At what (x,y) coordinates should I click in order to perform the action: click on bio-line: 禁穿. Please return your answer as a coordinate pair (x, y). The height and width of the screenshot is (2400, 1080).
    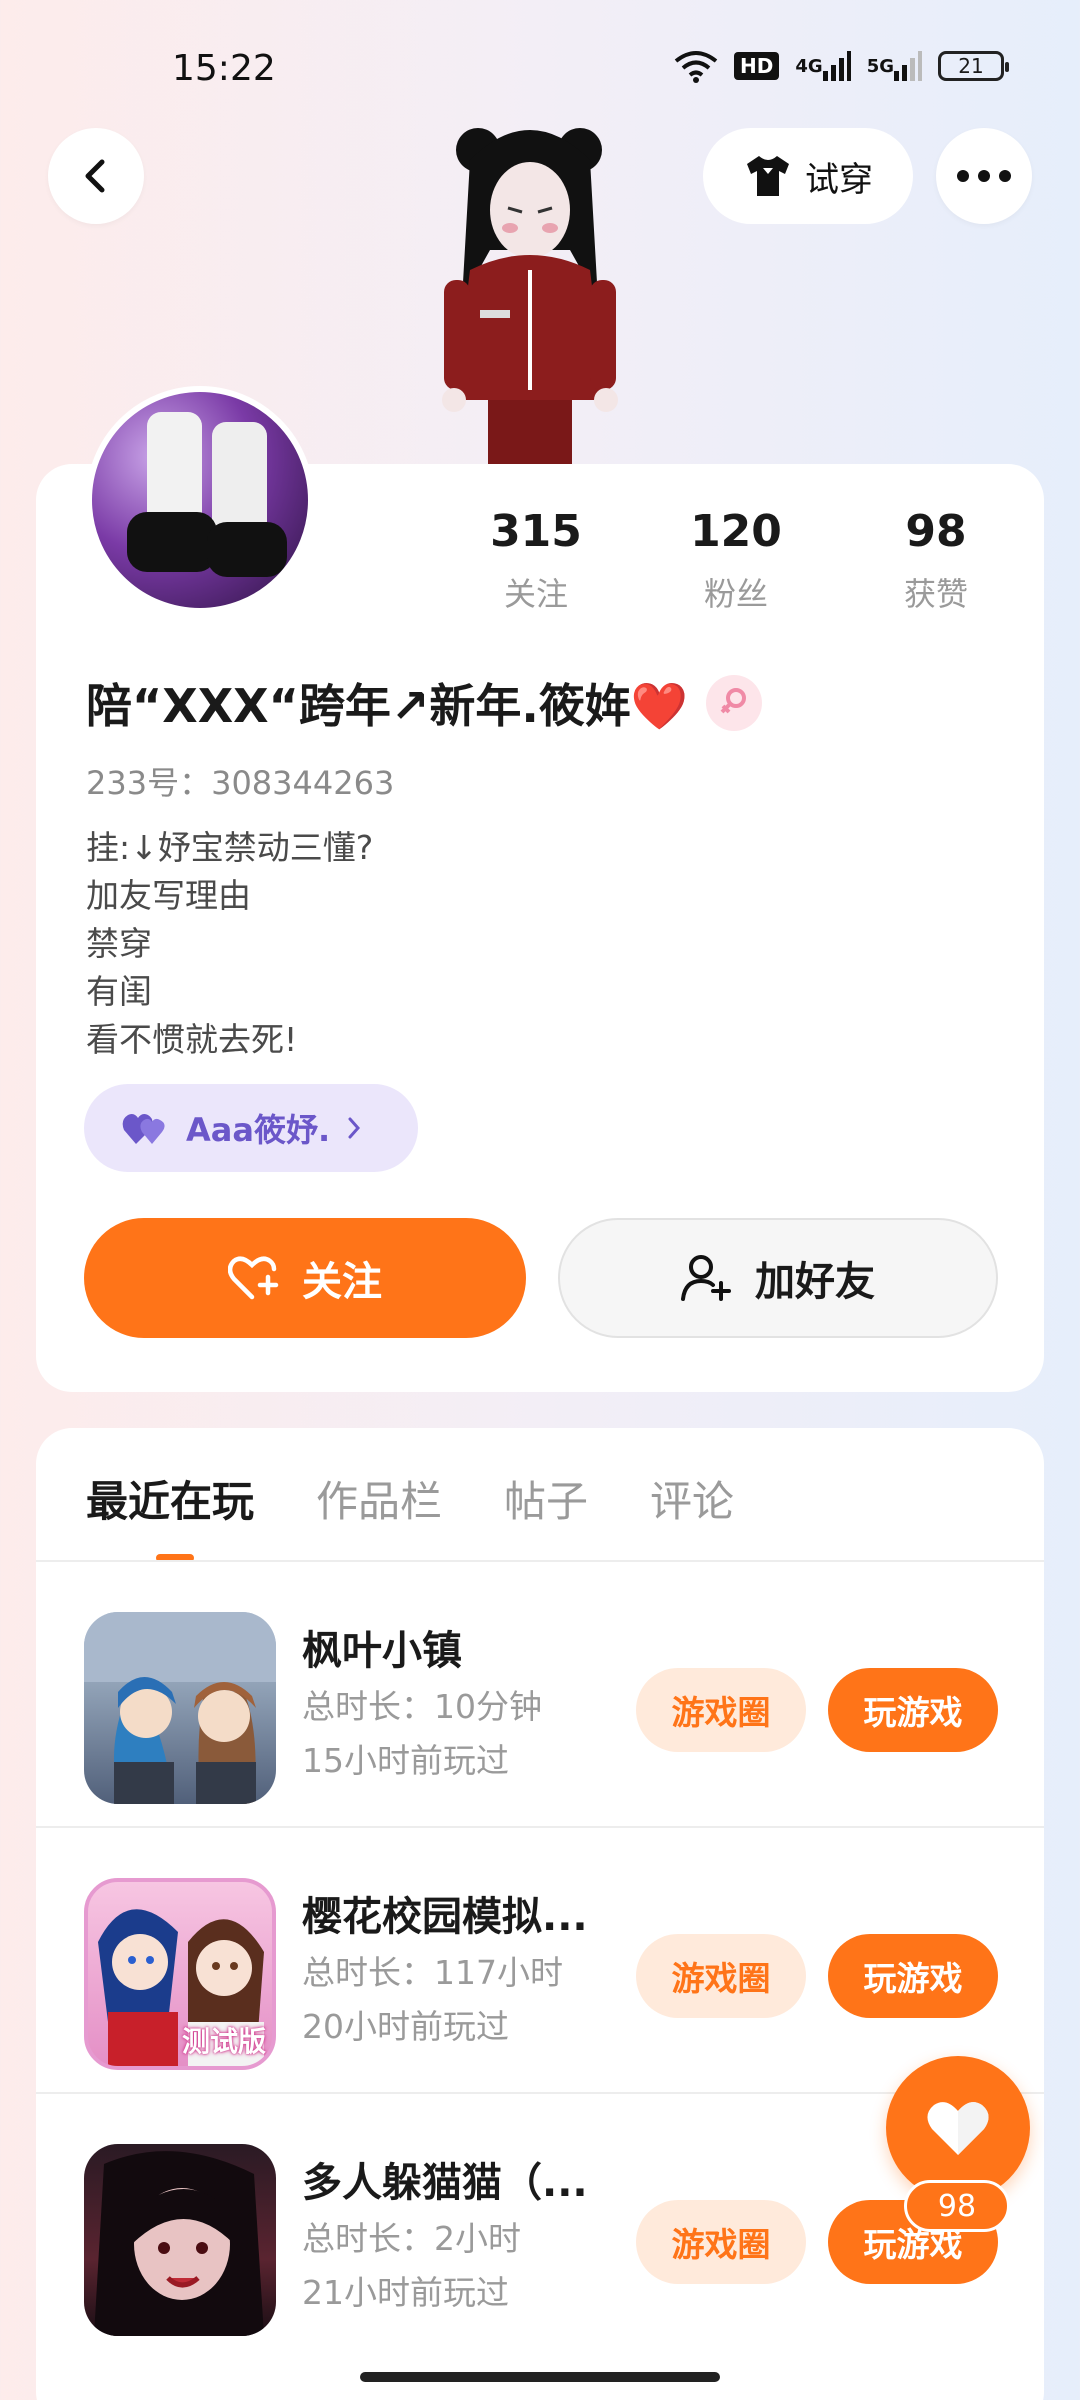
    Looking at the image, I should click on (119, 943).